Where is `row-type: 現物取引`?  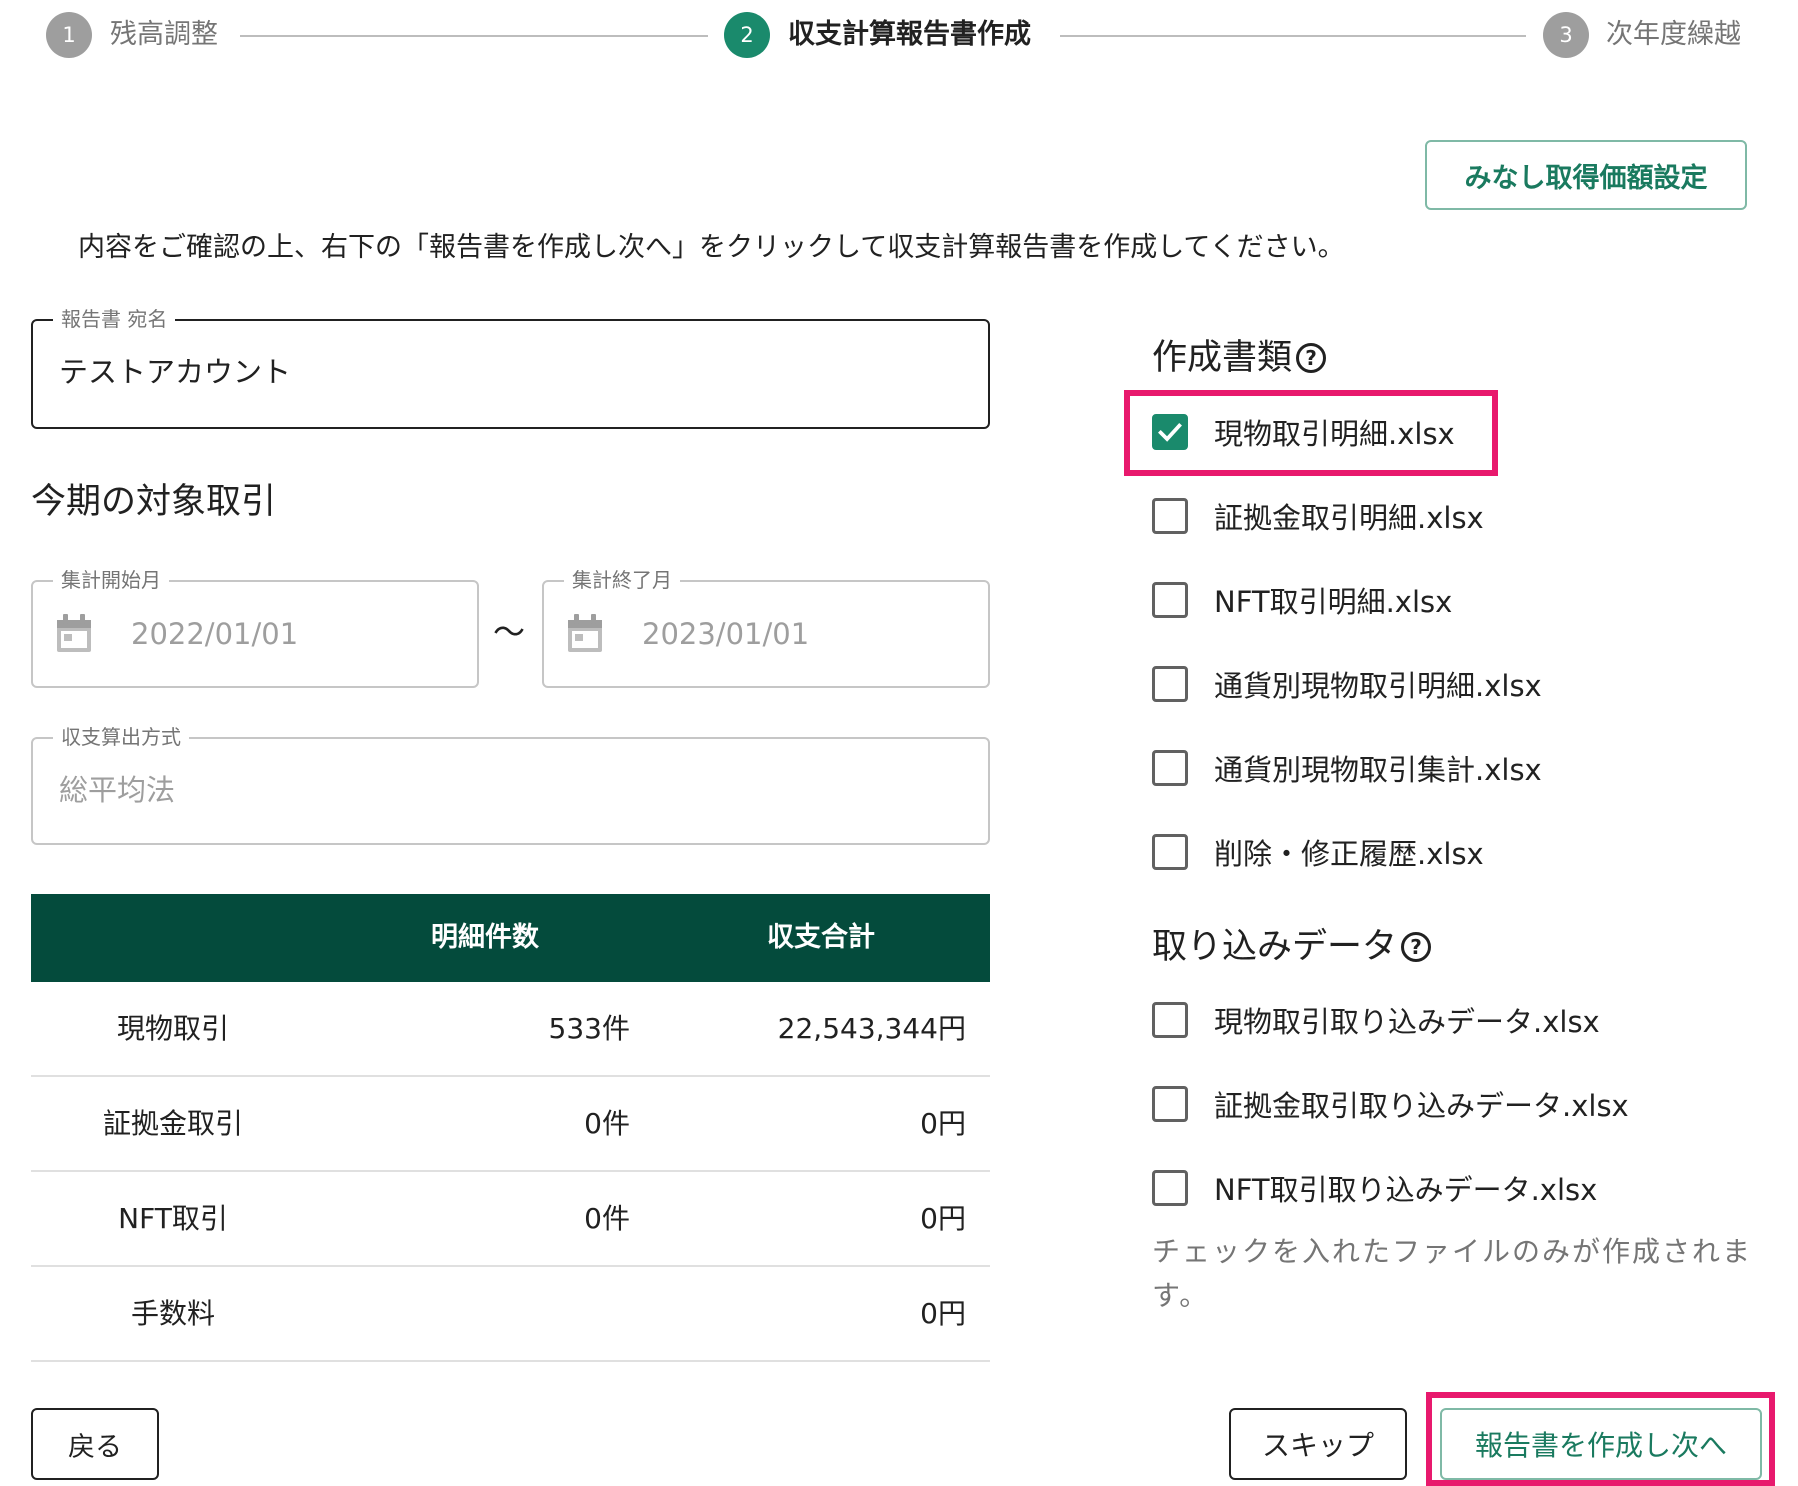
row-type: 現物取引 is located at coordinates (172, 1028).